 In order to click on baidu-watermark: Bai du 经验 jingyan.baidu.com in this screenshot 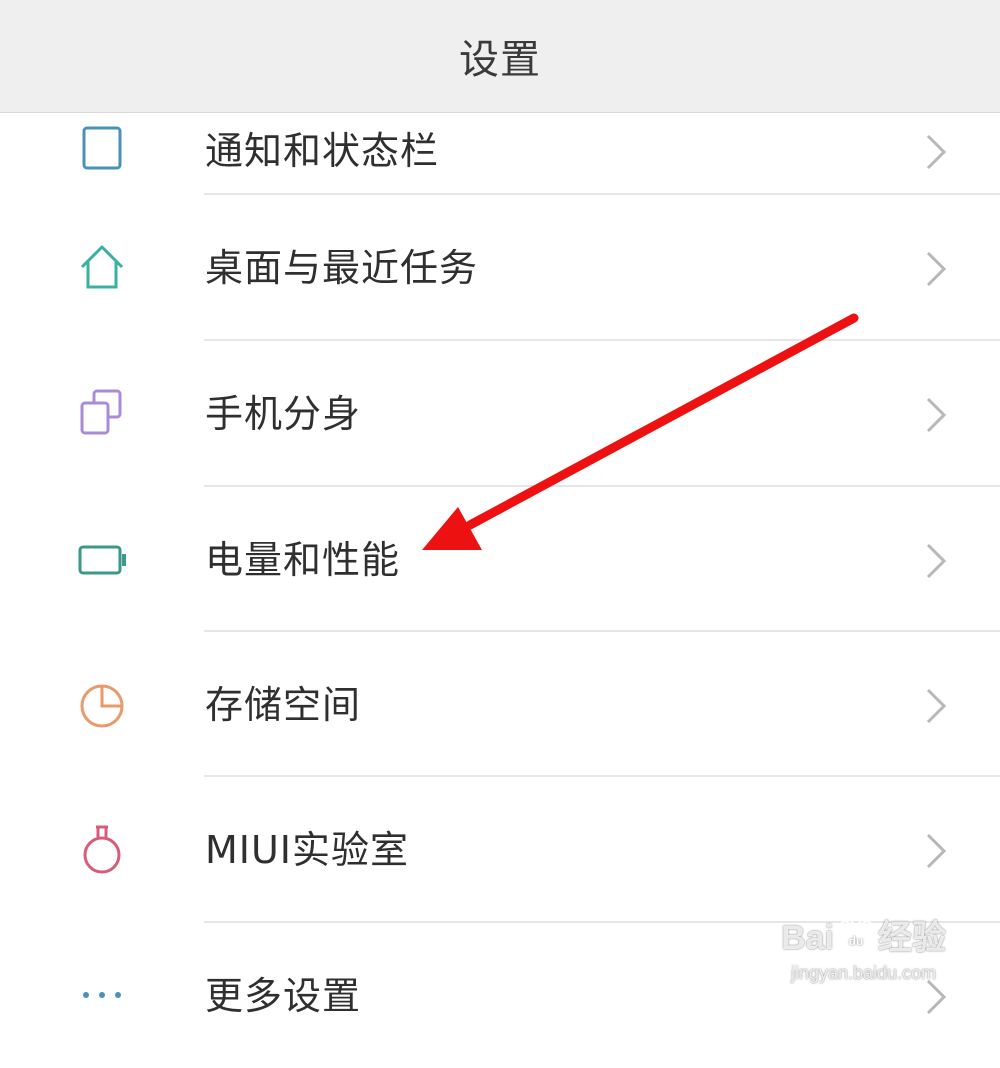, I will do `click(863, 947)`.